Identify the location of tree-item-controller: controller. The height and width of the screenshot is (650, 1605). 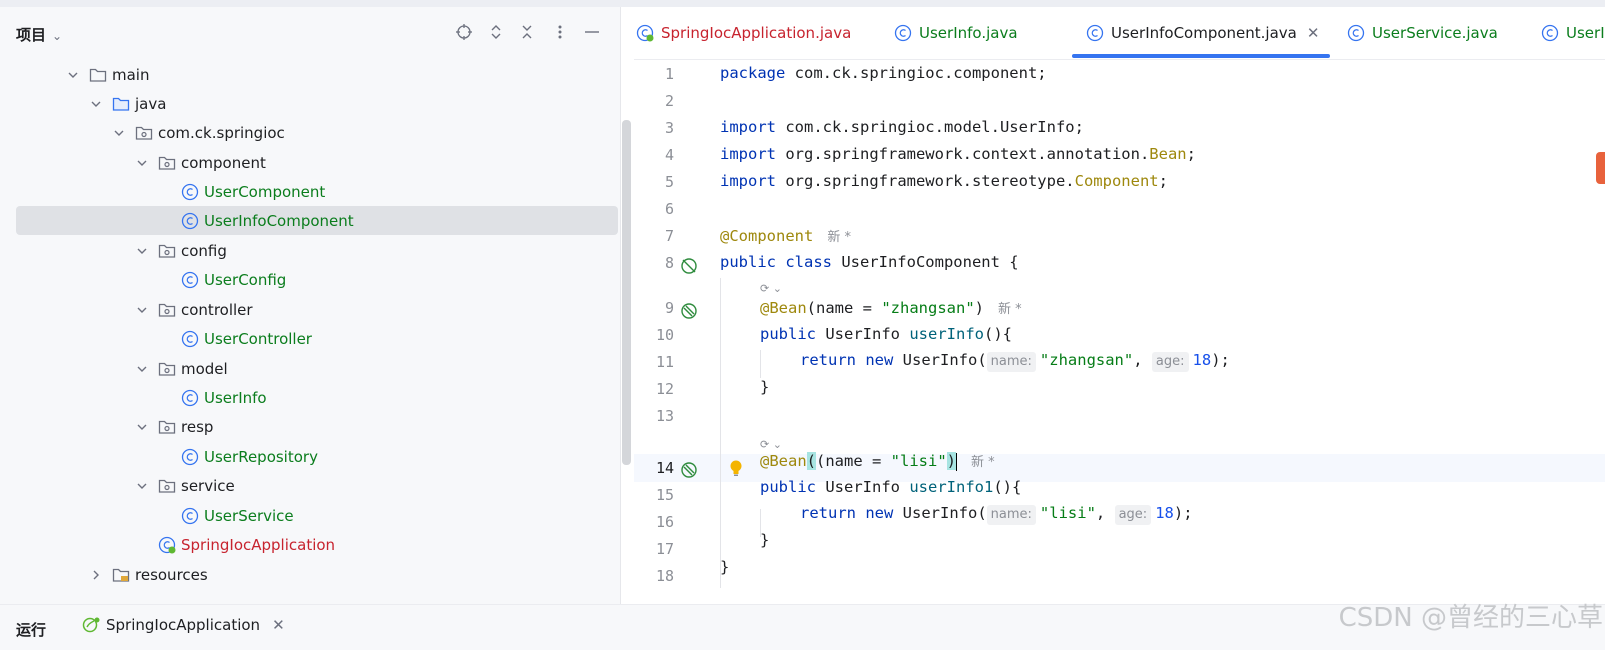
(309, 309).